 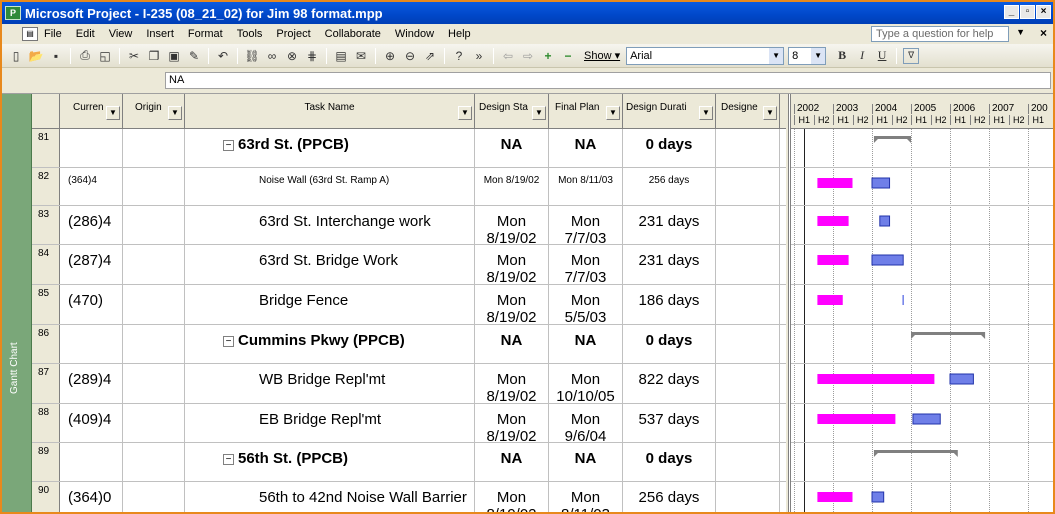 I want to click on task-name-cell: 56th to 42nd Noise Wall Barrier, so click(x=330, y=497).